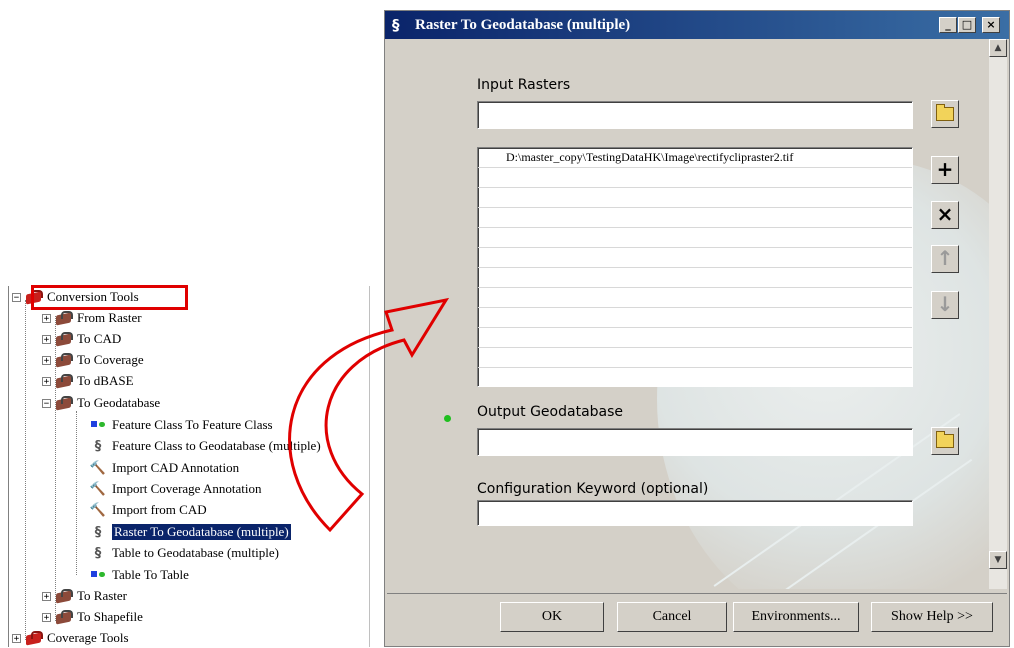  I want to click on curved-arrow-icon, so click(369, 415).